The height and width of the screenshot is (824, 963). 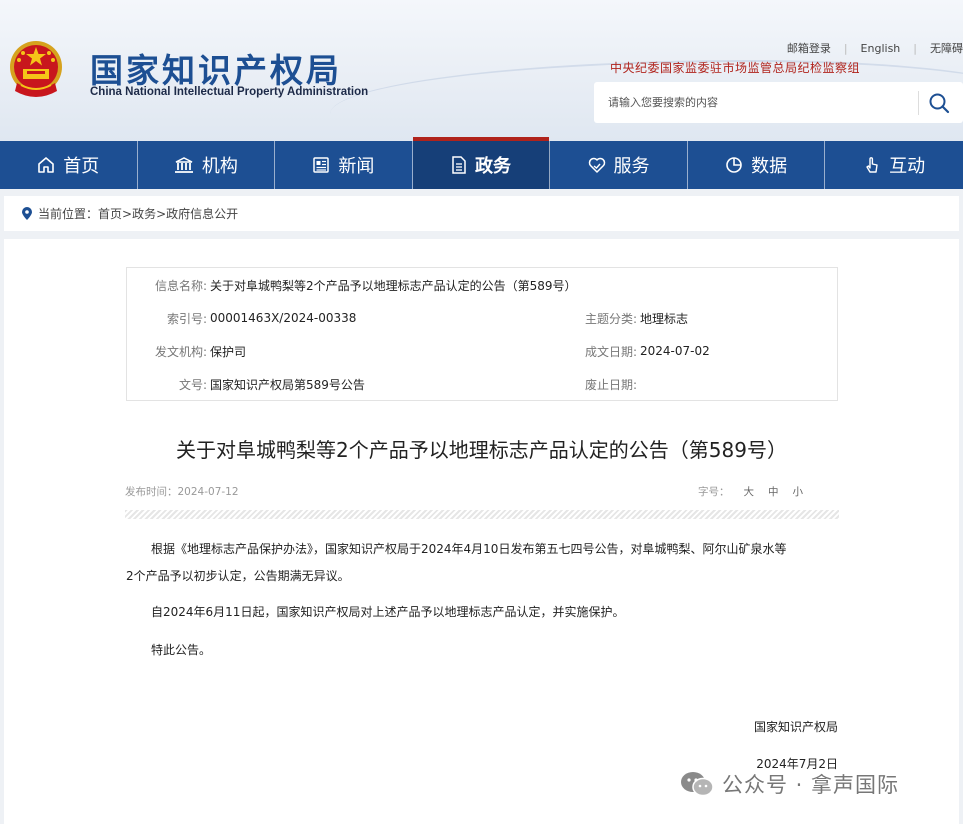 I want to click on article-paragraph-3: 特此公告。, so click(x=181, y=650).